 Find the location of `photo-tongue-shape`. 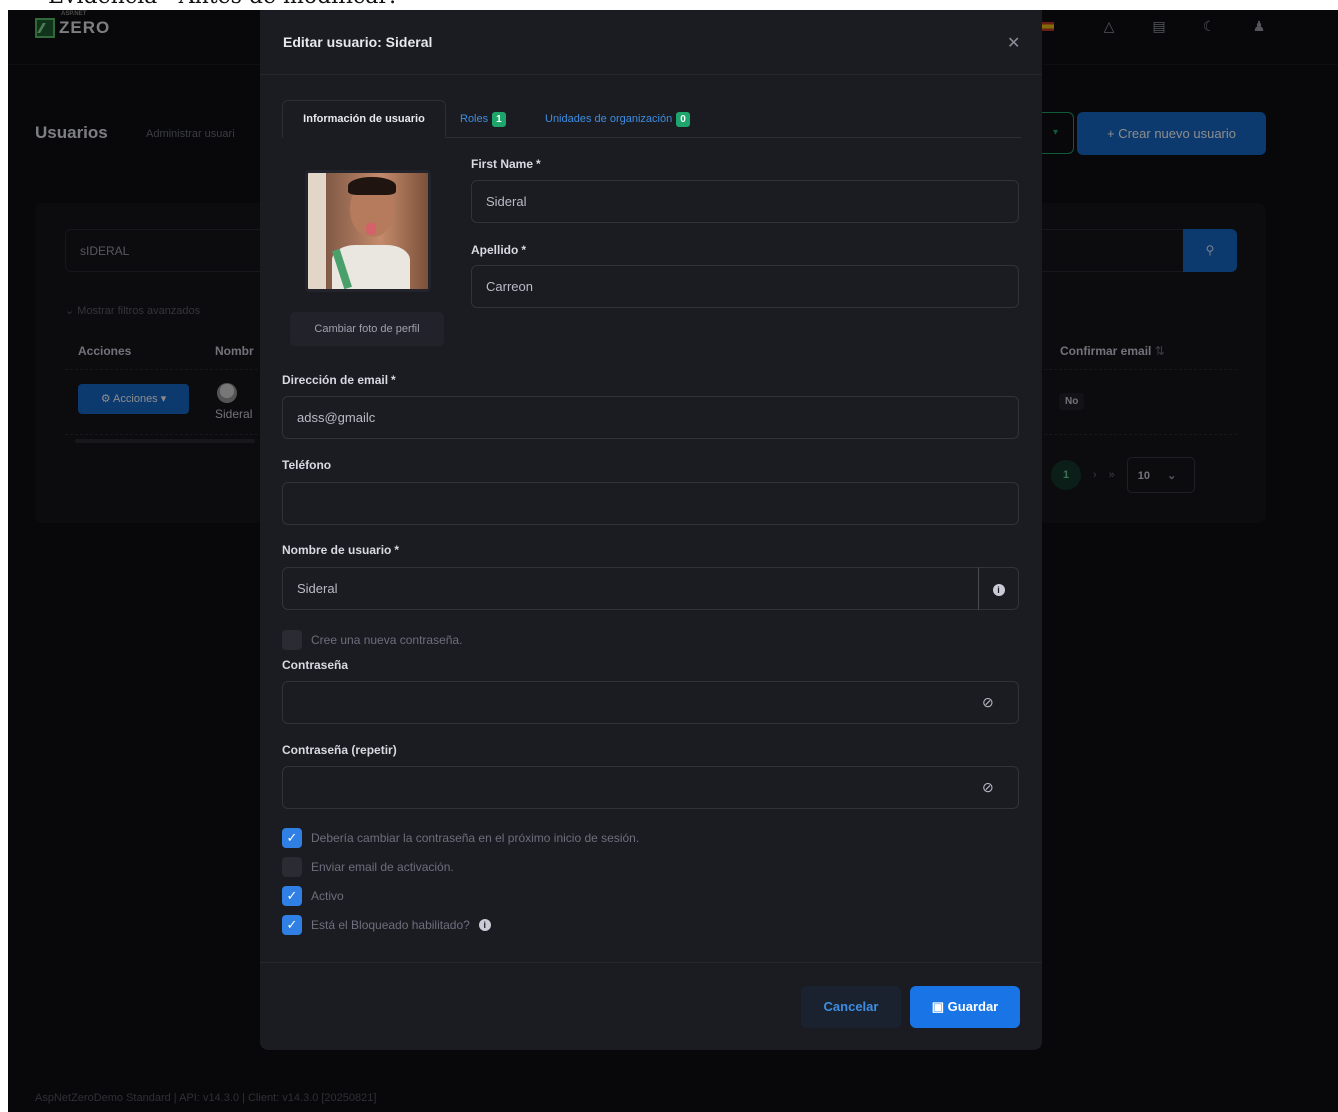

photo-tongue-shape is located at coordinates (371, 229).